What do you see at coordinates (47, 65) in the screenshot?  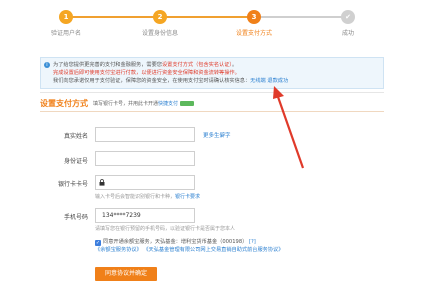 I see `info-icon: i` at bounding box center [47, 65].